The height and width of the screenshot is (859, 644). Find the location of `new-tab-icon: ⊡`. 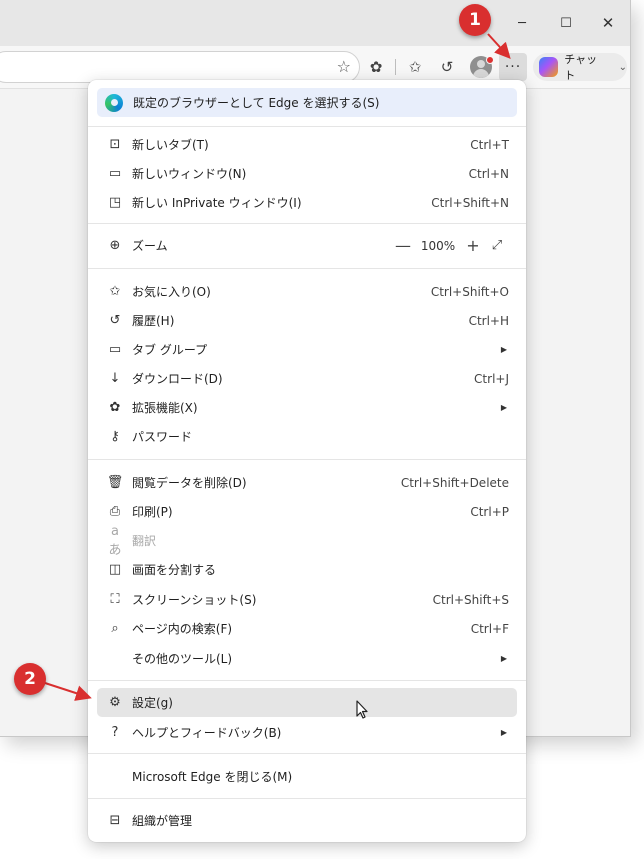

new-tab-icon: ⊡ is located at coordinates (115, 144).